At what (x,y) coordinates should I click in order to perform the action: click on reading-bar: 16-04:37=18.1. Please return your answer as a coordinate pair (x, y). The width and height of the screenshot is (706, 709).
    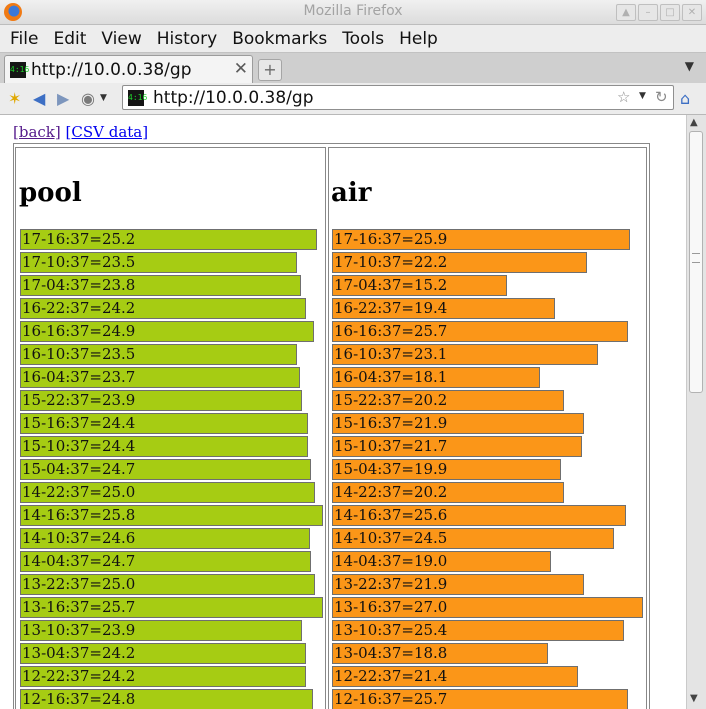
    Looking at the image, I should click on (436, 377).